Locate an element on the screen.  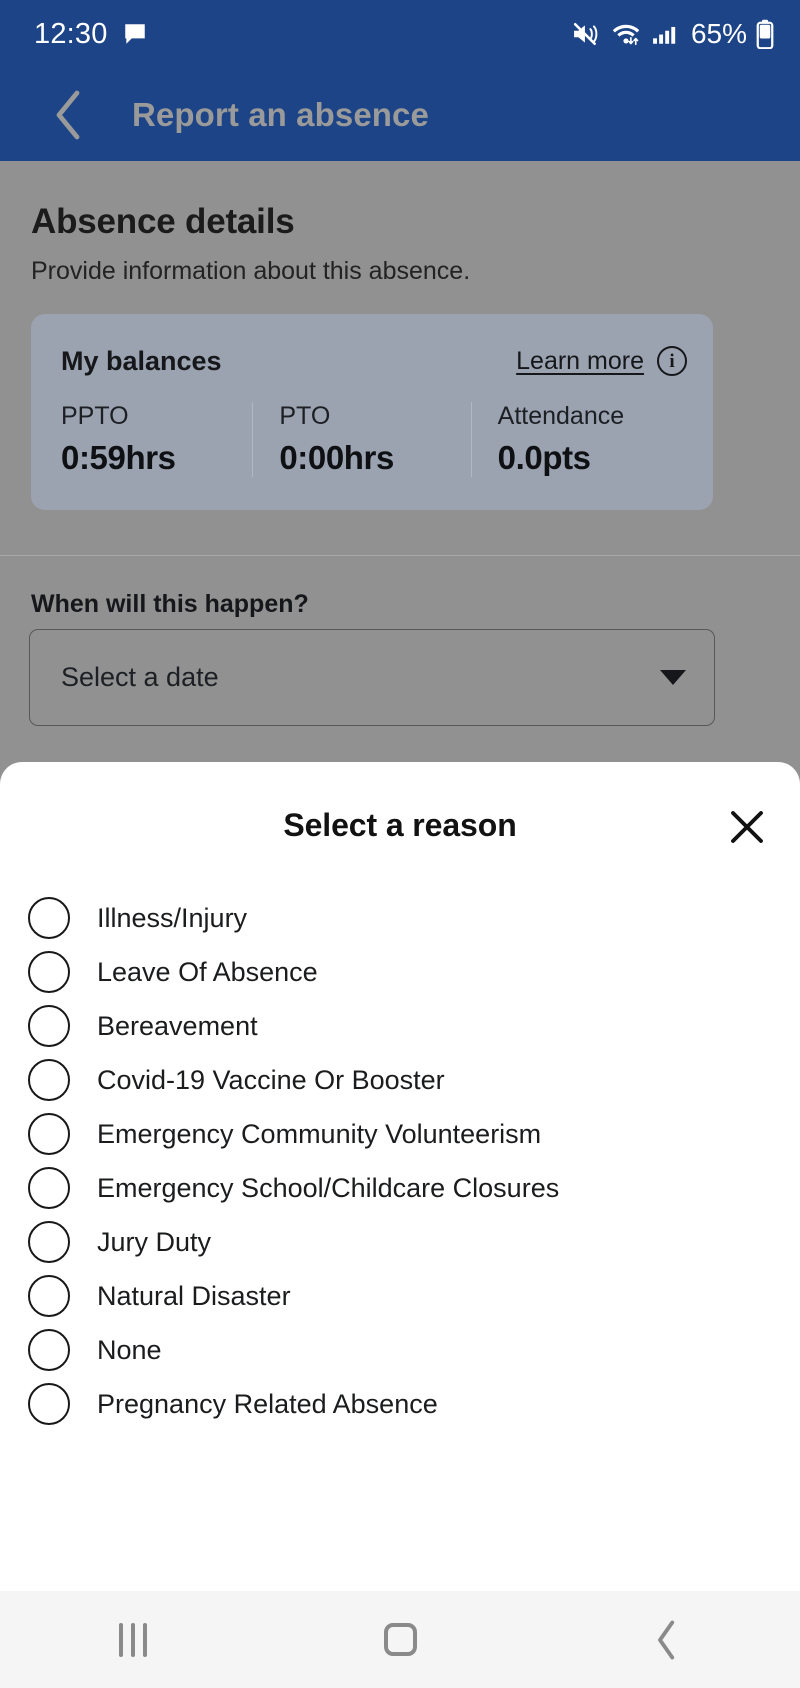
list-item: Bereavement is located at coordinates (400, 1026).